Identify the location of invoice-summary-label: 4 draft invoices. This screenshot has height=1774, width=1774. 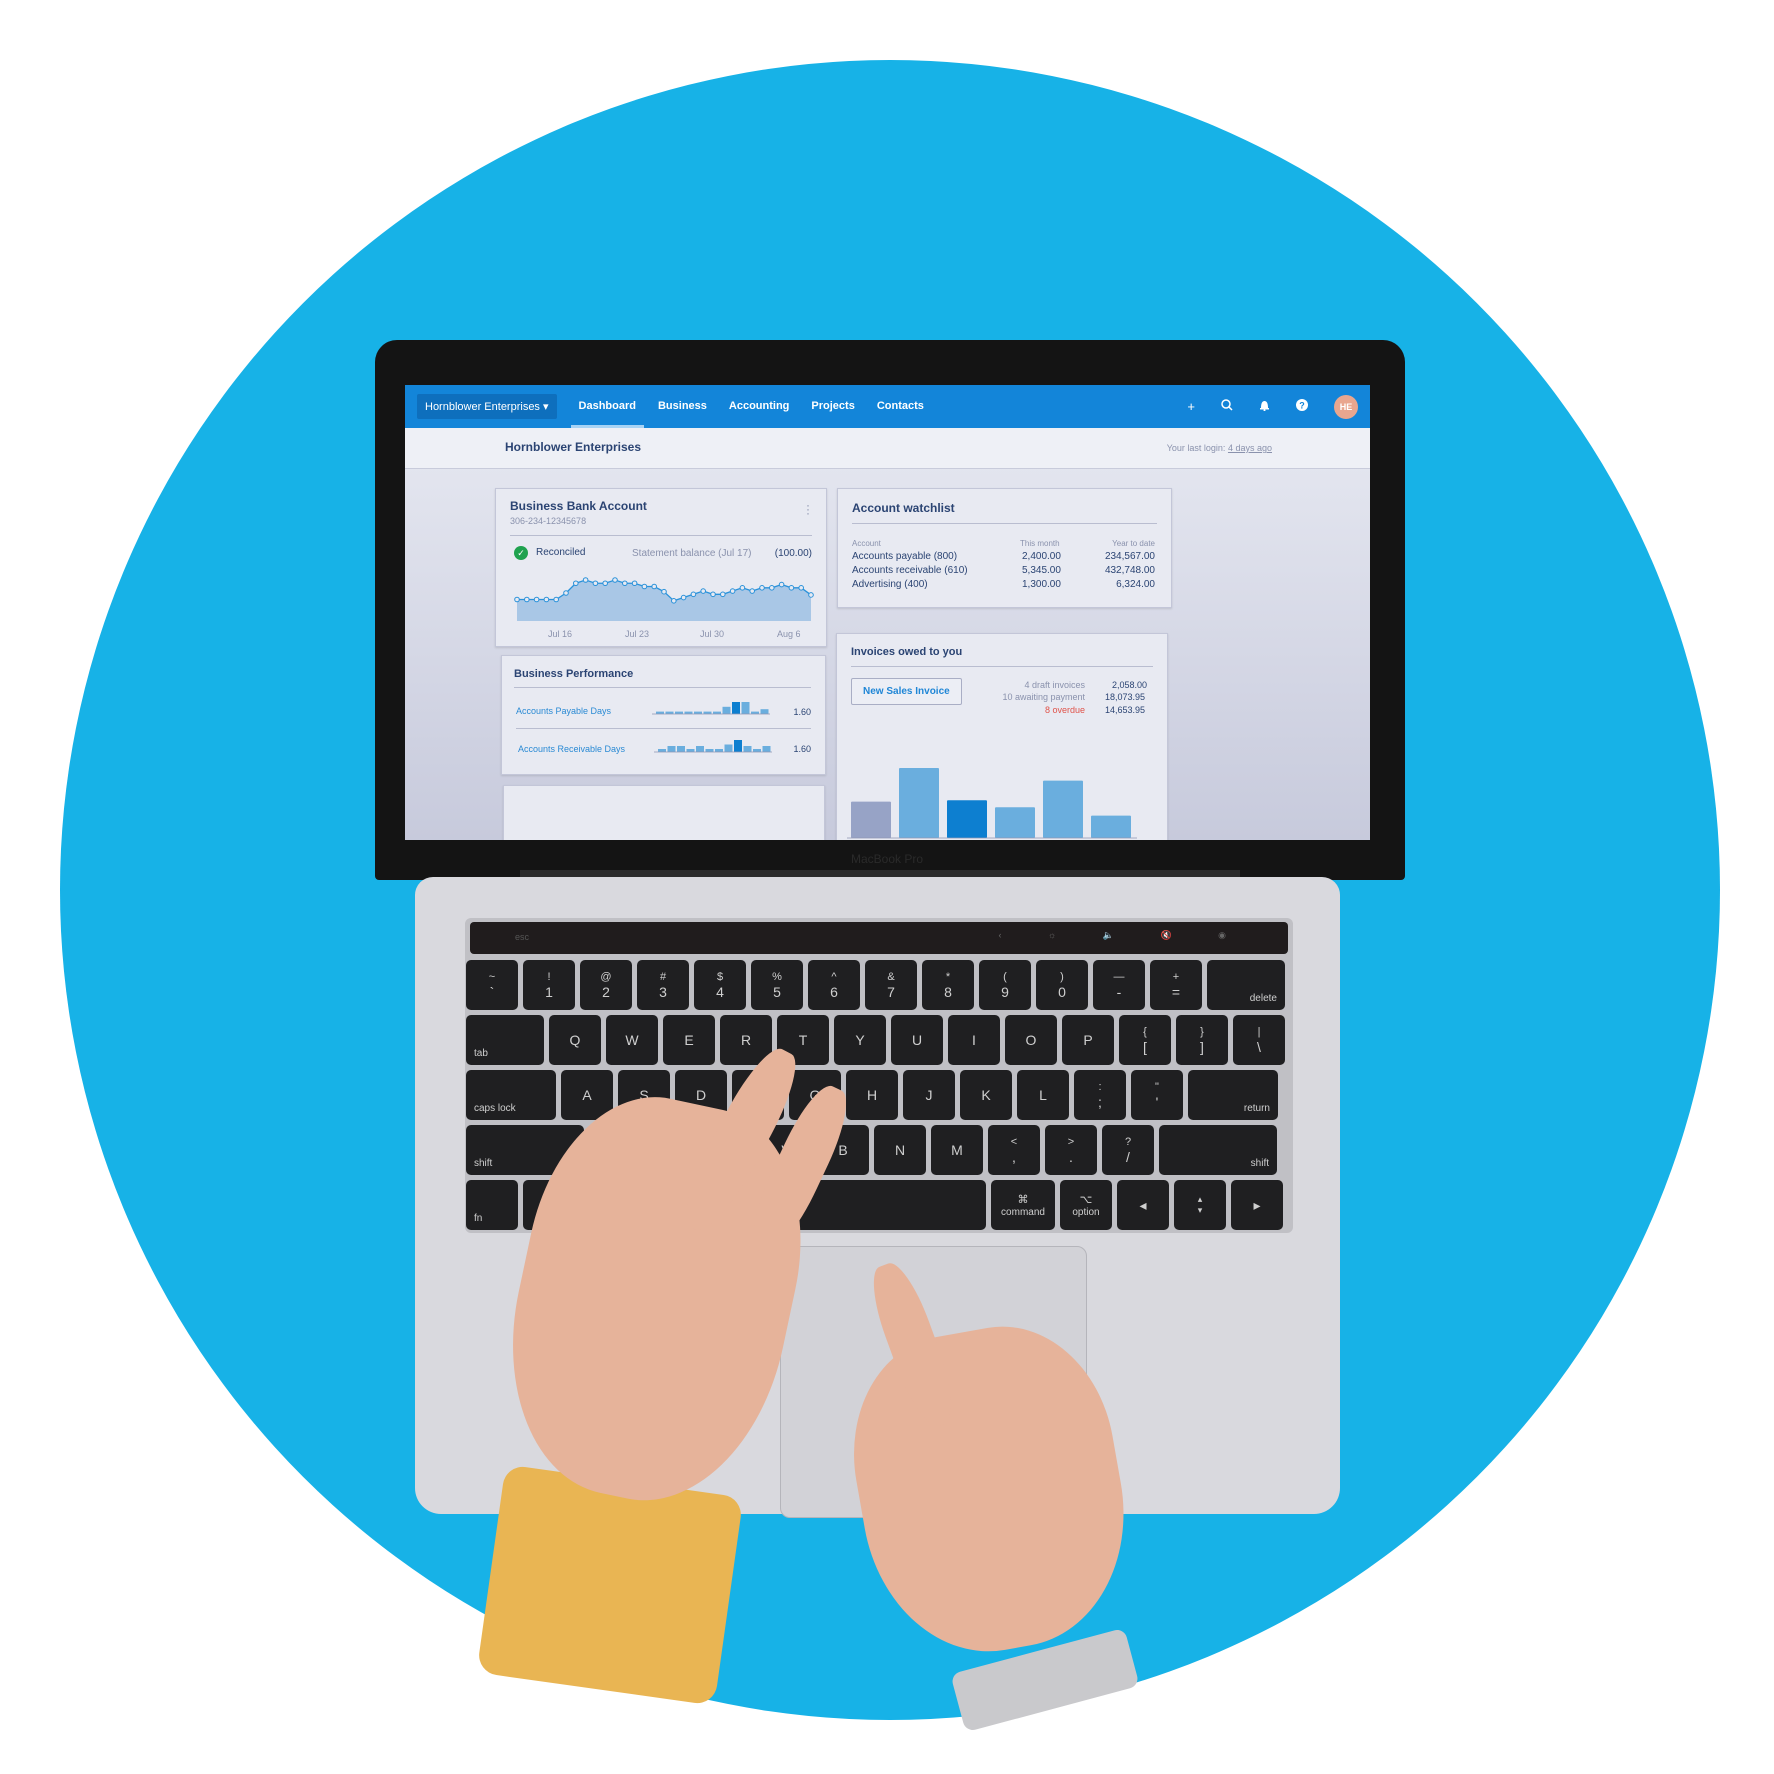
(1054, 685).